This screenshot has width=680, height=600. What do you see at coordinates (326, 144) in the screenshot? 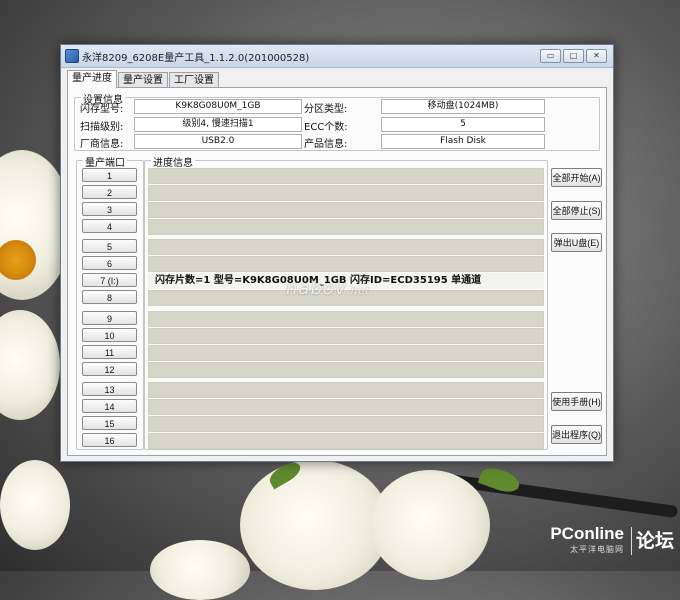
I see `product-info-label: 产品信息:` at bounding box center [326, 144].